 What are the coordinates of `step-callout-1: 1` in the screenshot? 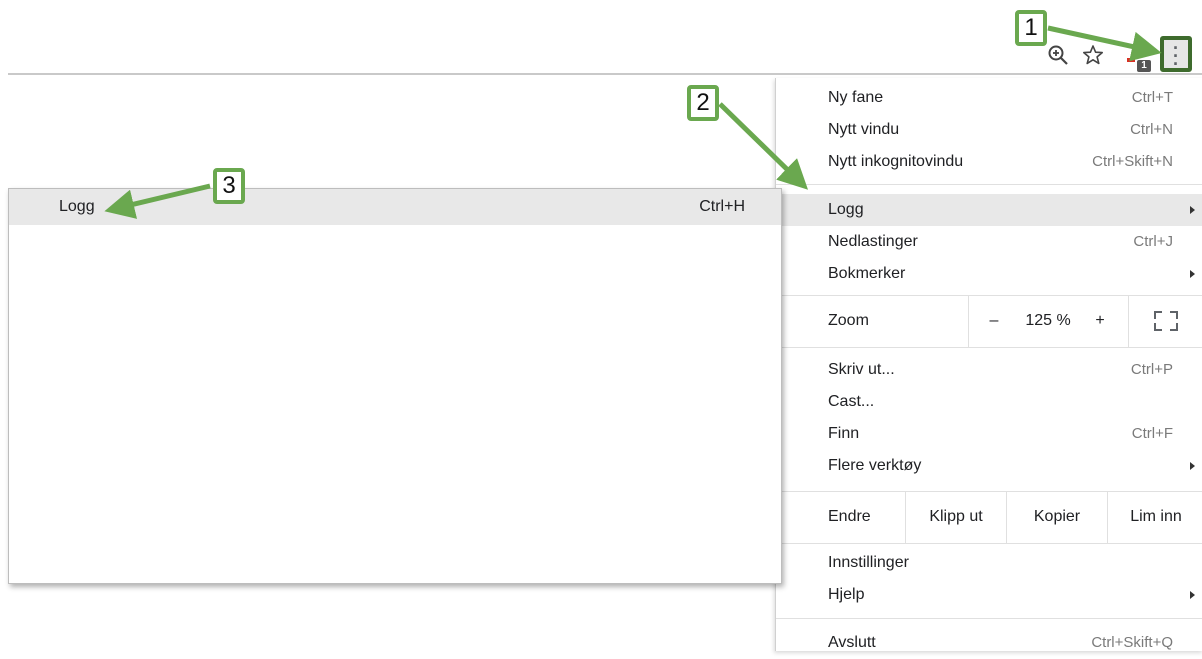 It's located at (1031, 28).